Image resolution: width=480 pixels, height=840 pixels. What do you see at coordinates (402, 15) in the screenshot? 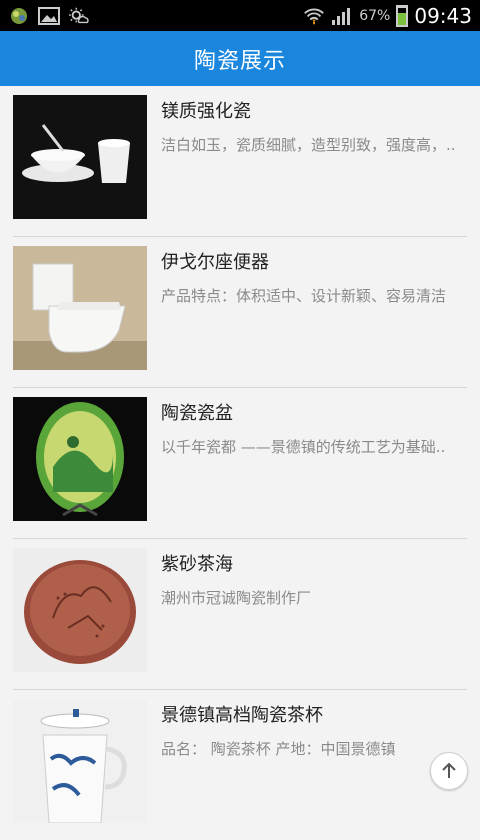
I see `battery-icon` at bounding box center [402, 15].